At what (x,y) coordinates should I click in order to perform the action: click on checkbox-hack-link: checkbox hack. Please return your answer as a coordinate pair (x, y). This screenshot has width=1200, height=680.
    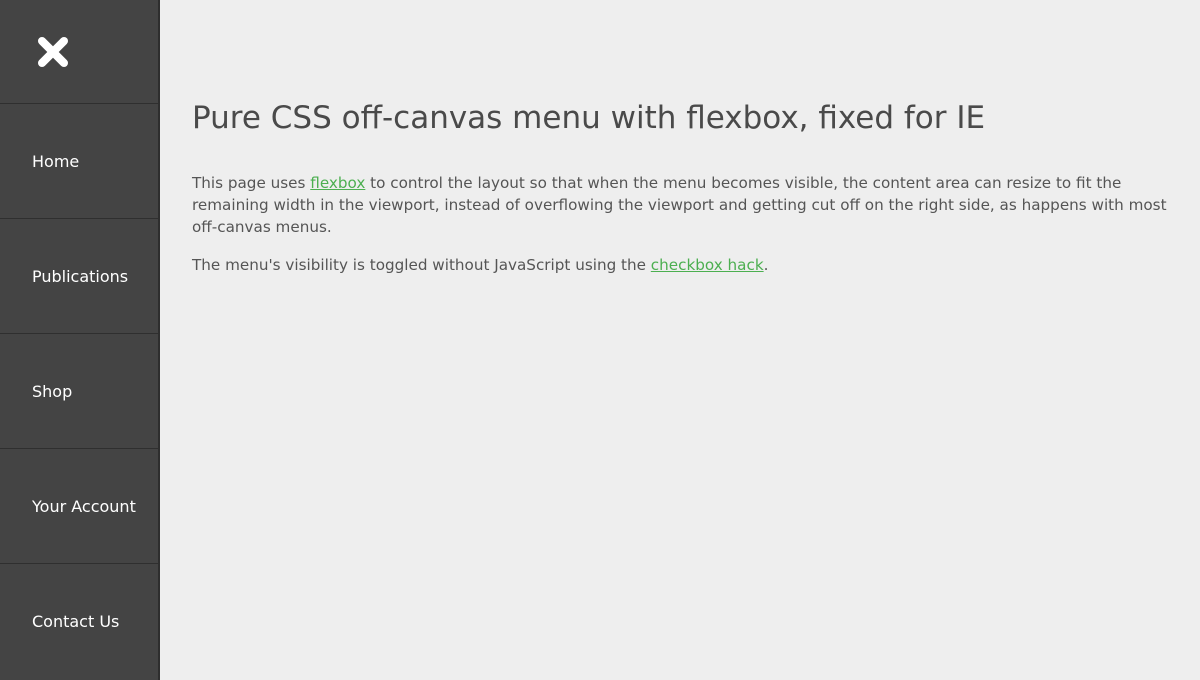
    Looking at the image, I should click on (707, 265).